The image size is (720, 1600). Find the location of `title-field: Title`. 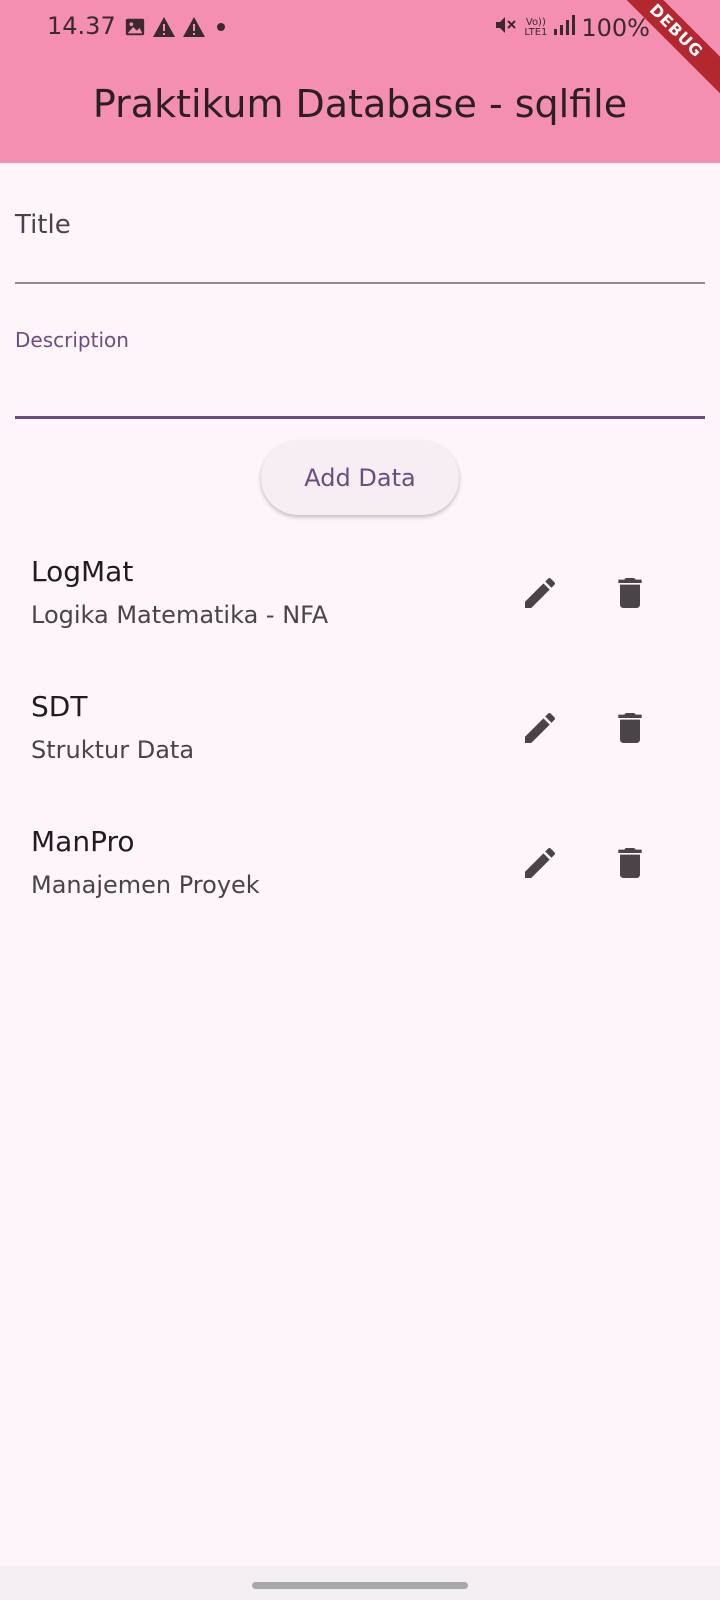

title-field: Title is located at coordinates (360, 237).